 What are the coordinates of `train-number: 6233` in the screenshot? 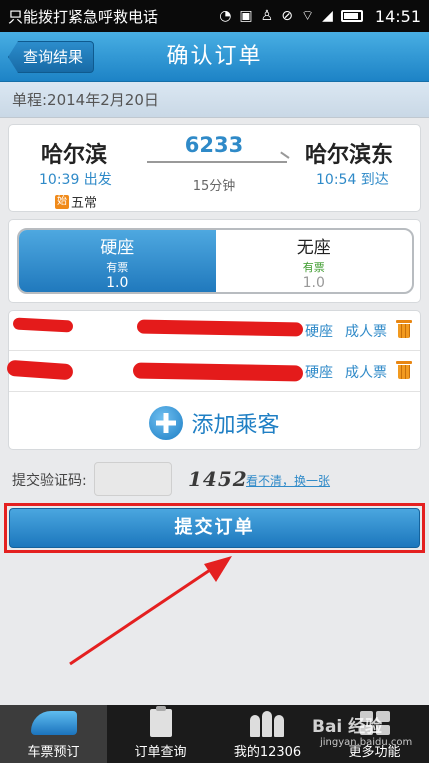 It's located at (214, 145).